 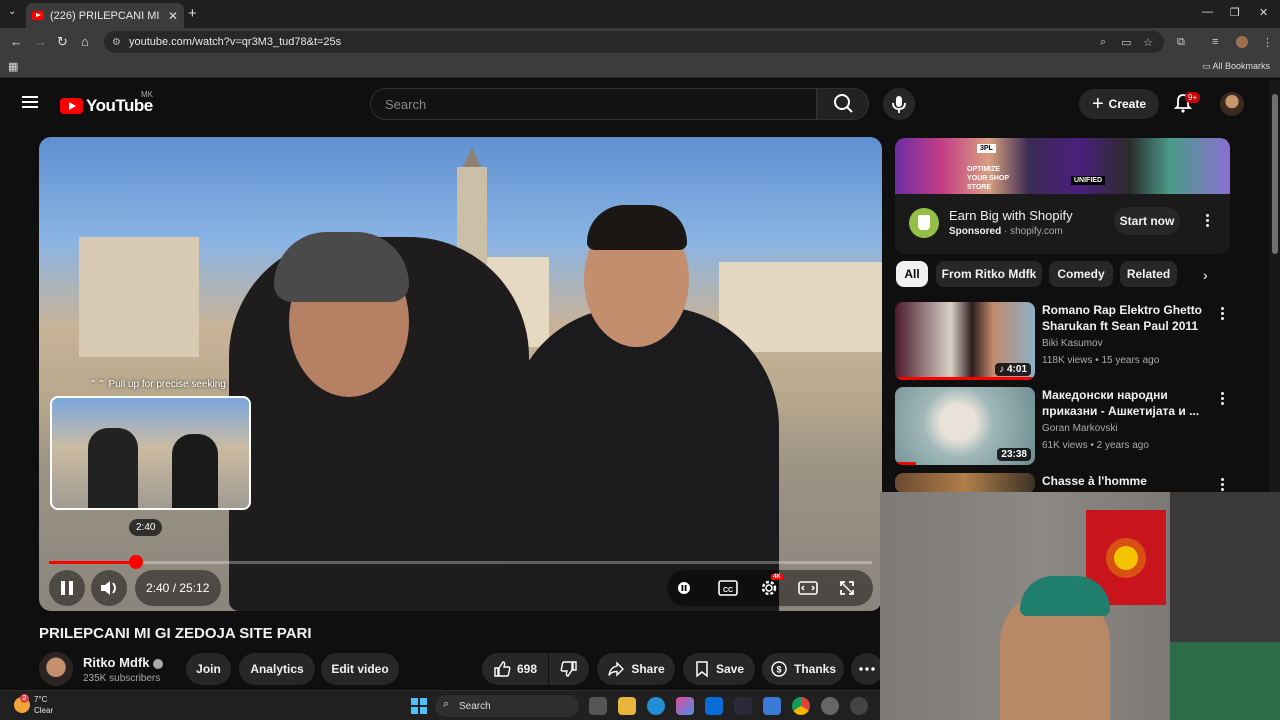 I want to click on duration-badge: ♪ 4:01, so click(x=1013, y=369).